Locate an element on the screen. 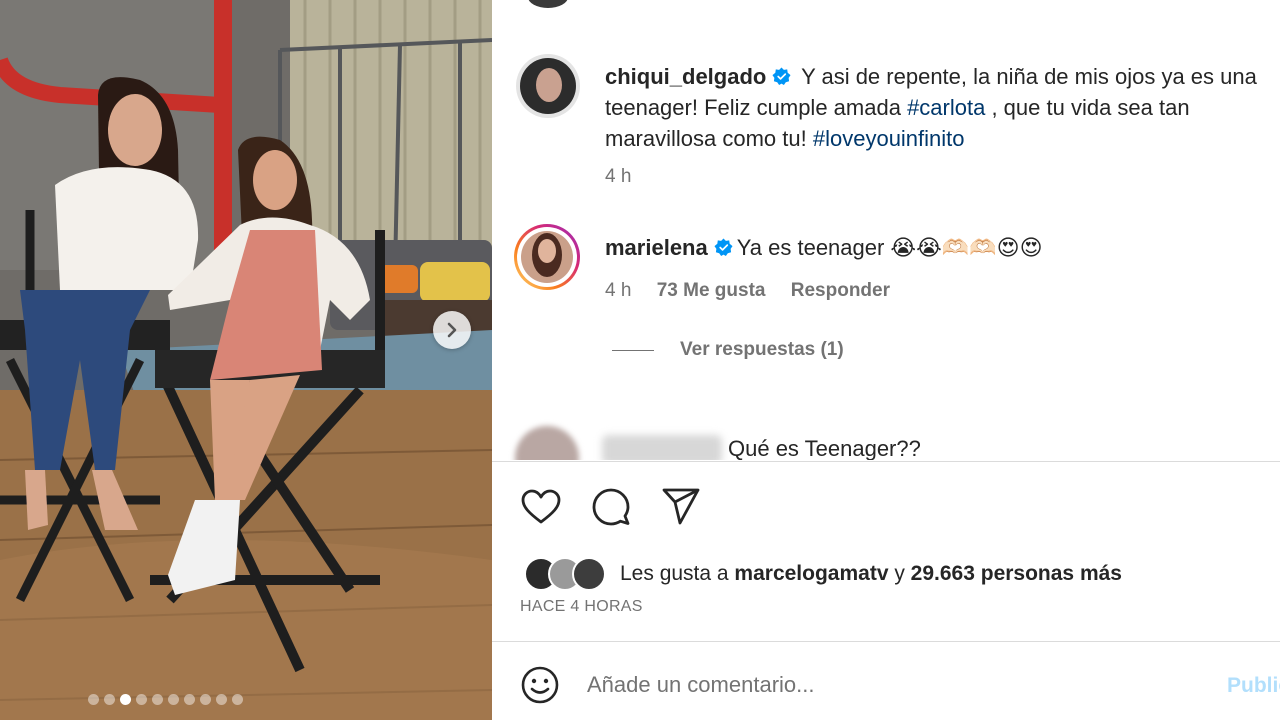  caption-time: 4 h is located at coordinates (618, 176).